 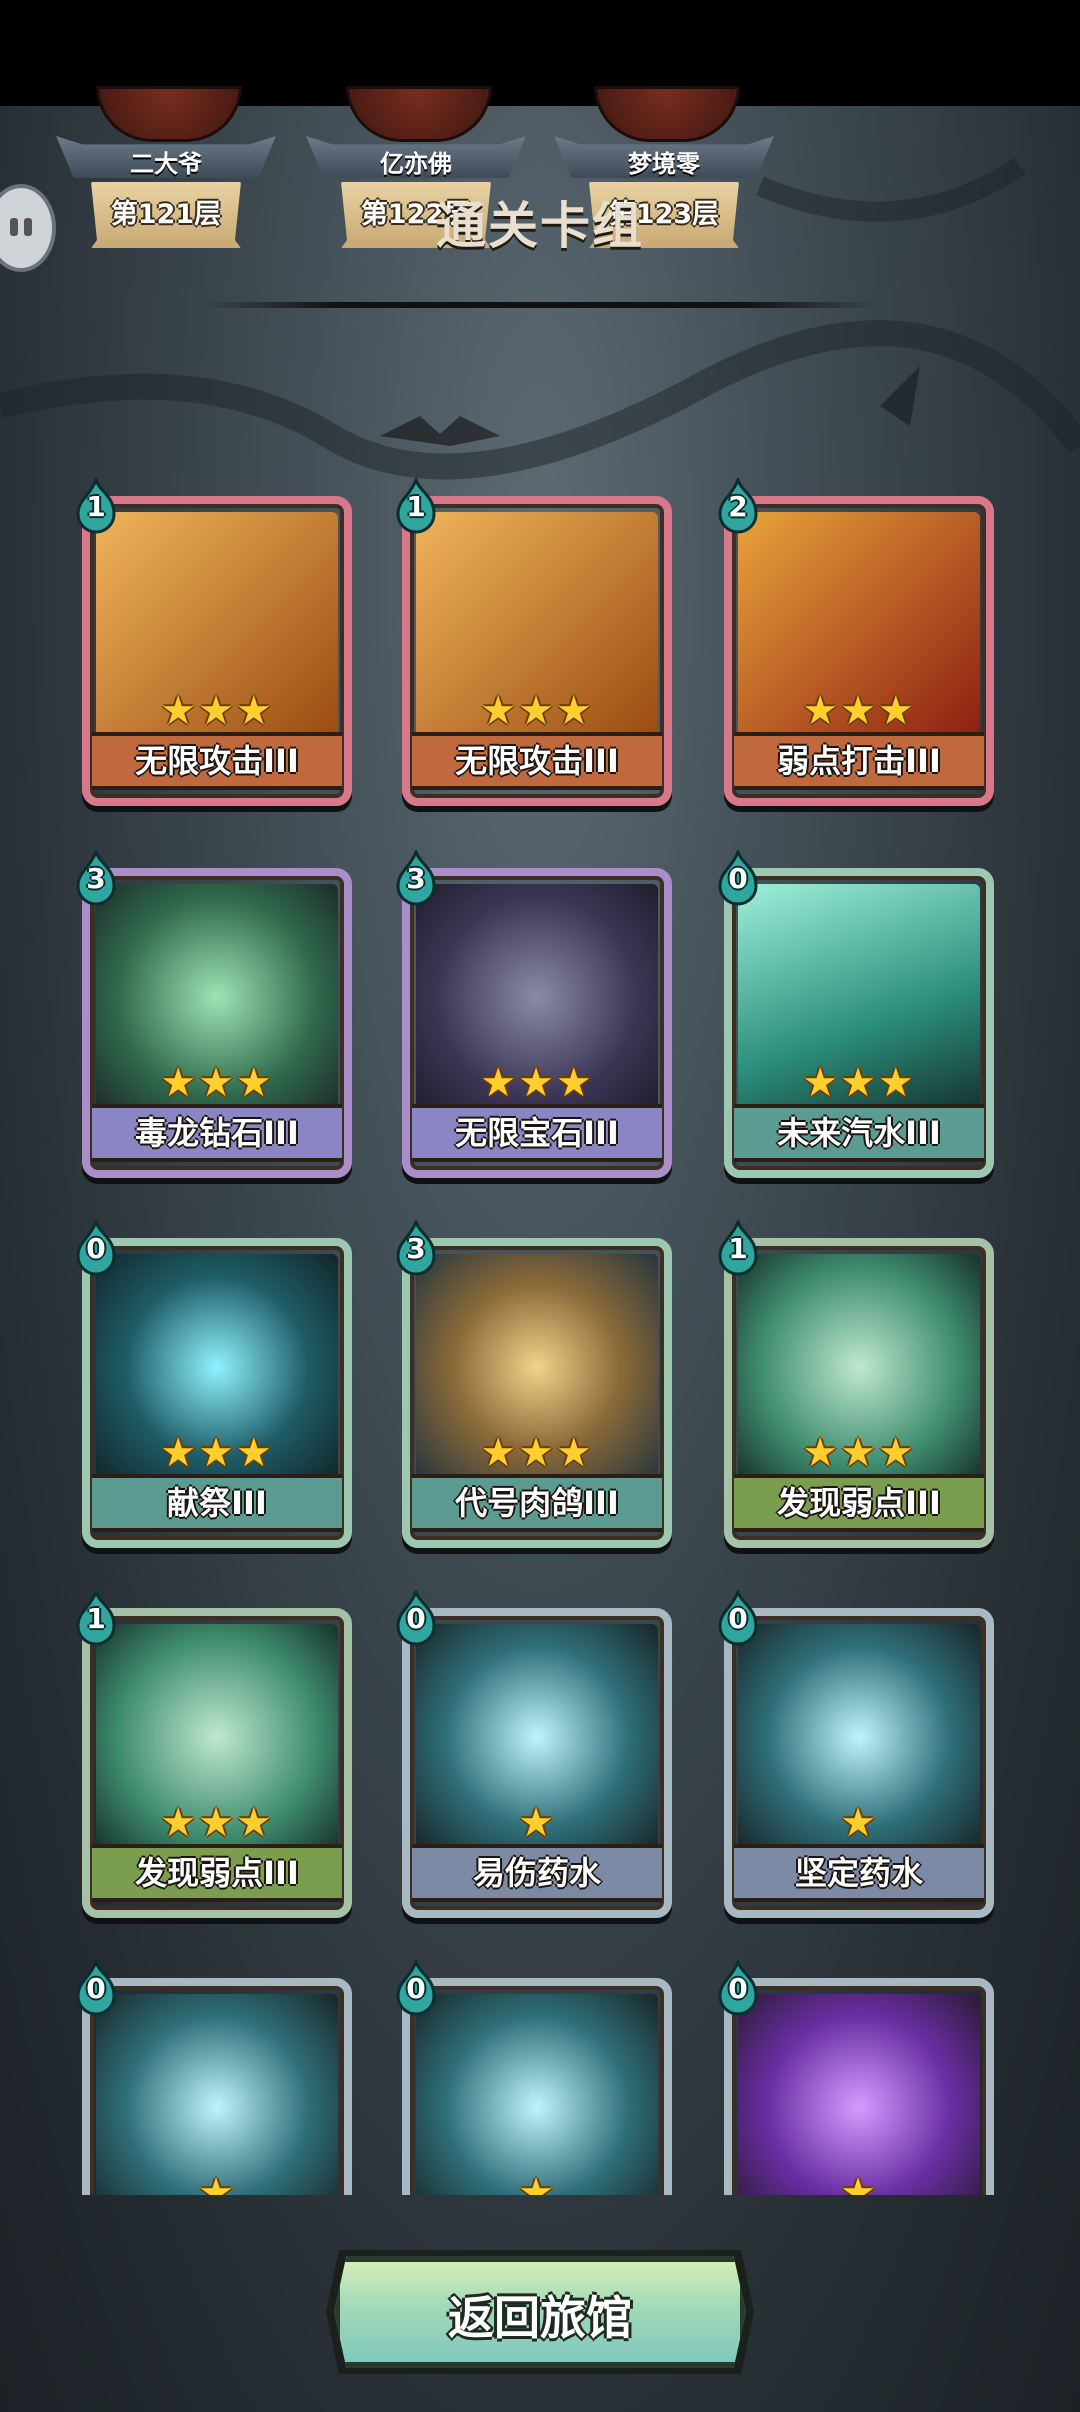 What do you see at coordinates (856, 1754) in the screenshot?
I see `card: ★ 坚定药水 0` at bounding box center [856, 1754].